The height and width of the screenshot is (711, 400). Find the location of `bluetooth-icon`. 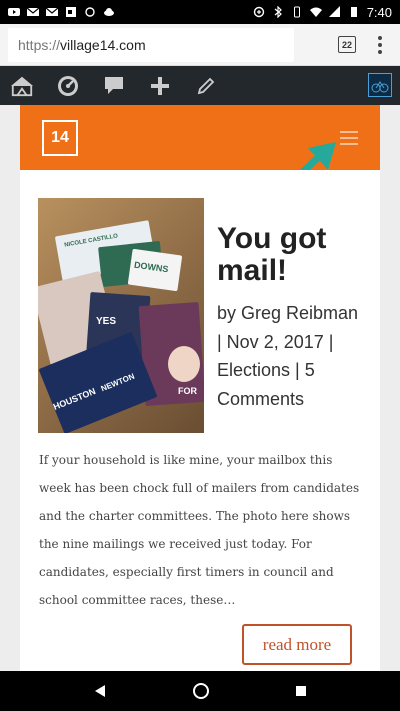

bluetooth-icon is located at coordinates (278, 12).